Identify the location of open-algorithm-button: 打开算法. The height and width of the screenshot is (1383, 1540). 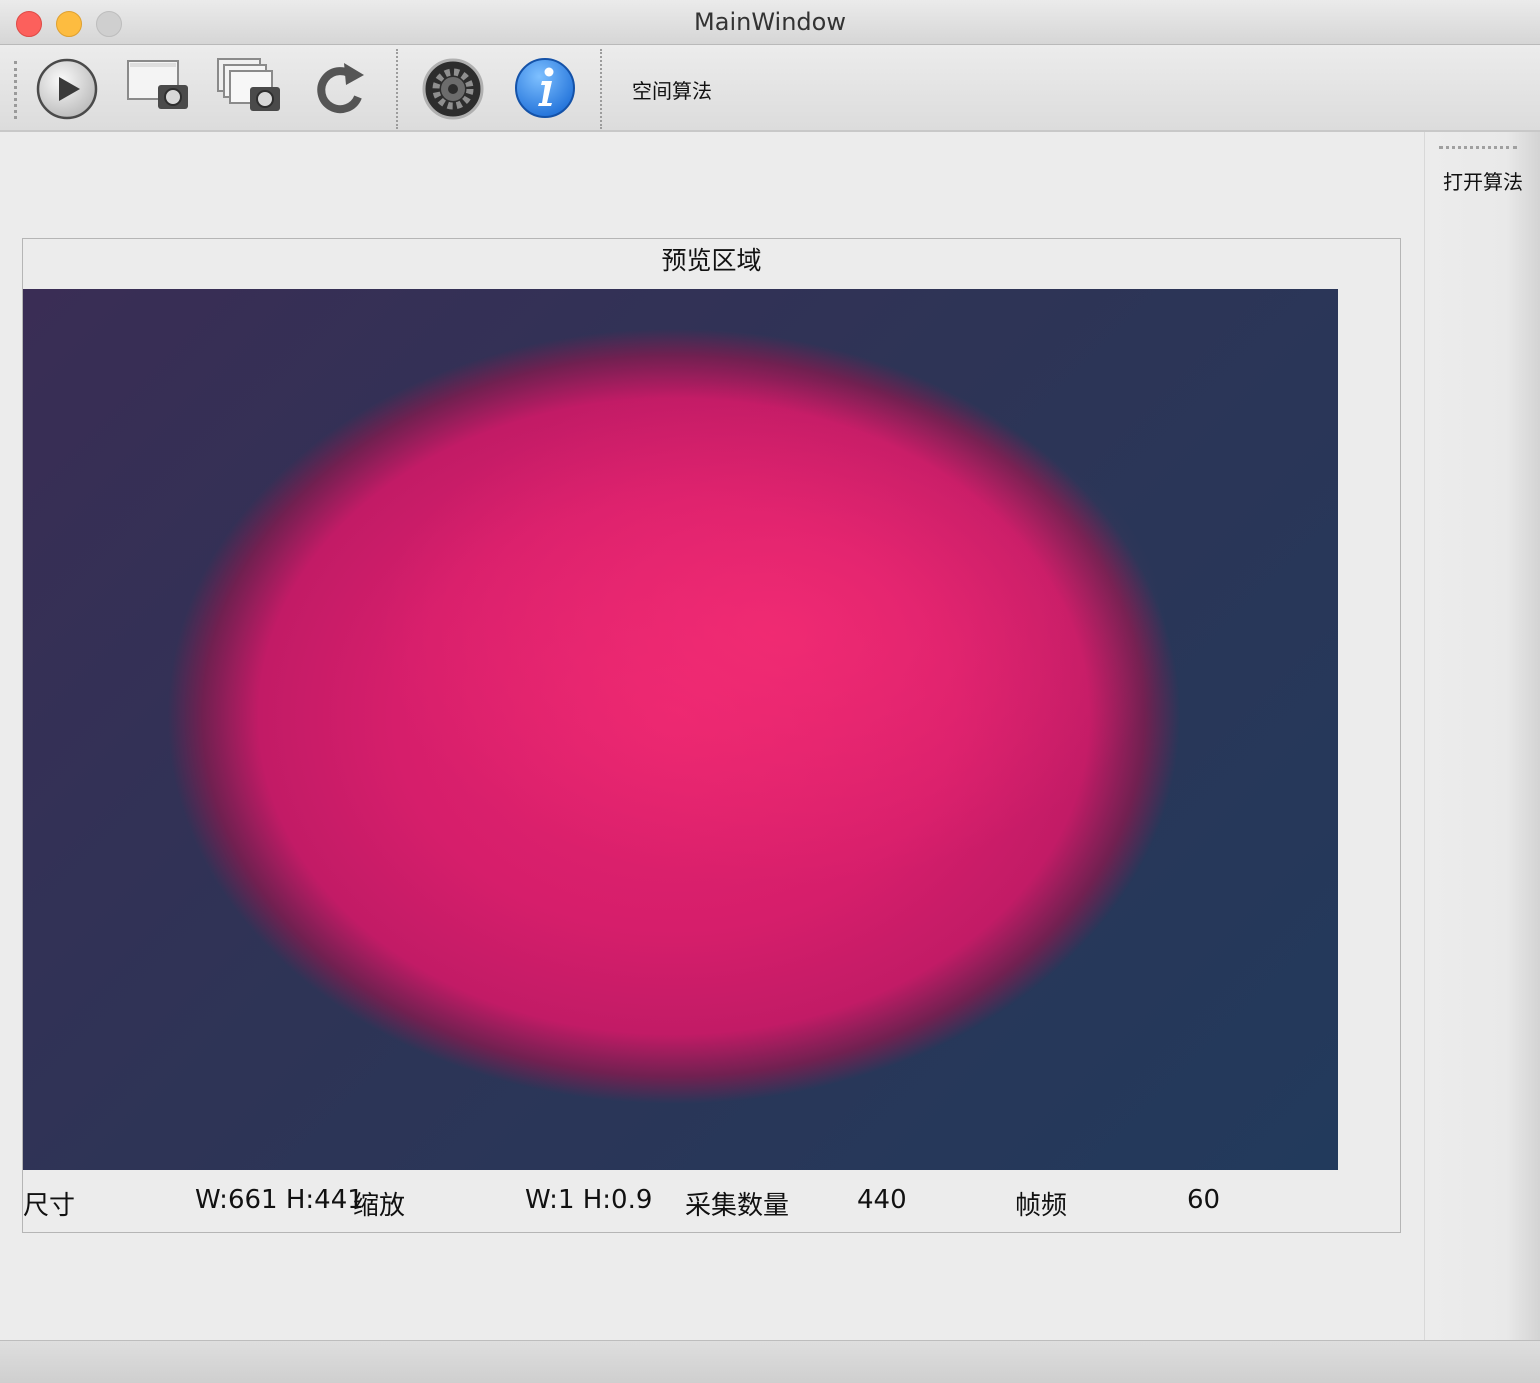
(1483, 180).